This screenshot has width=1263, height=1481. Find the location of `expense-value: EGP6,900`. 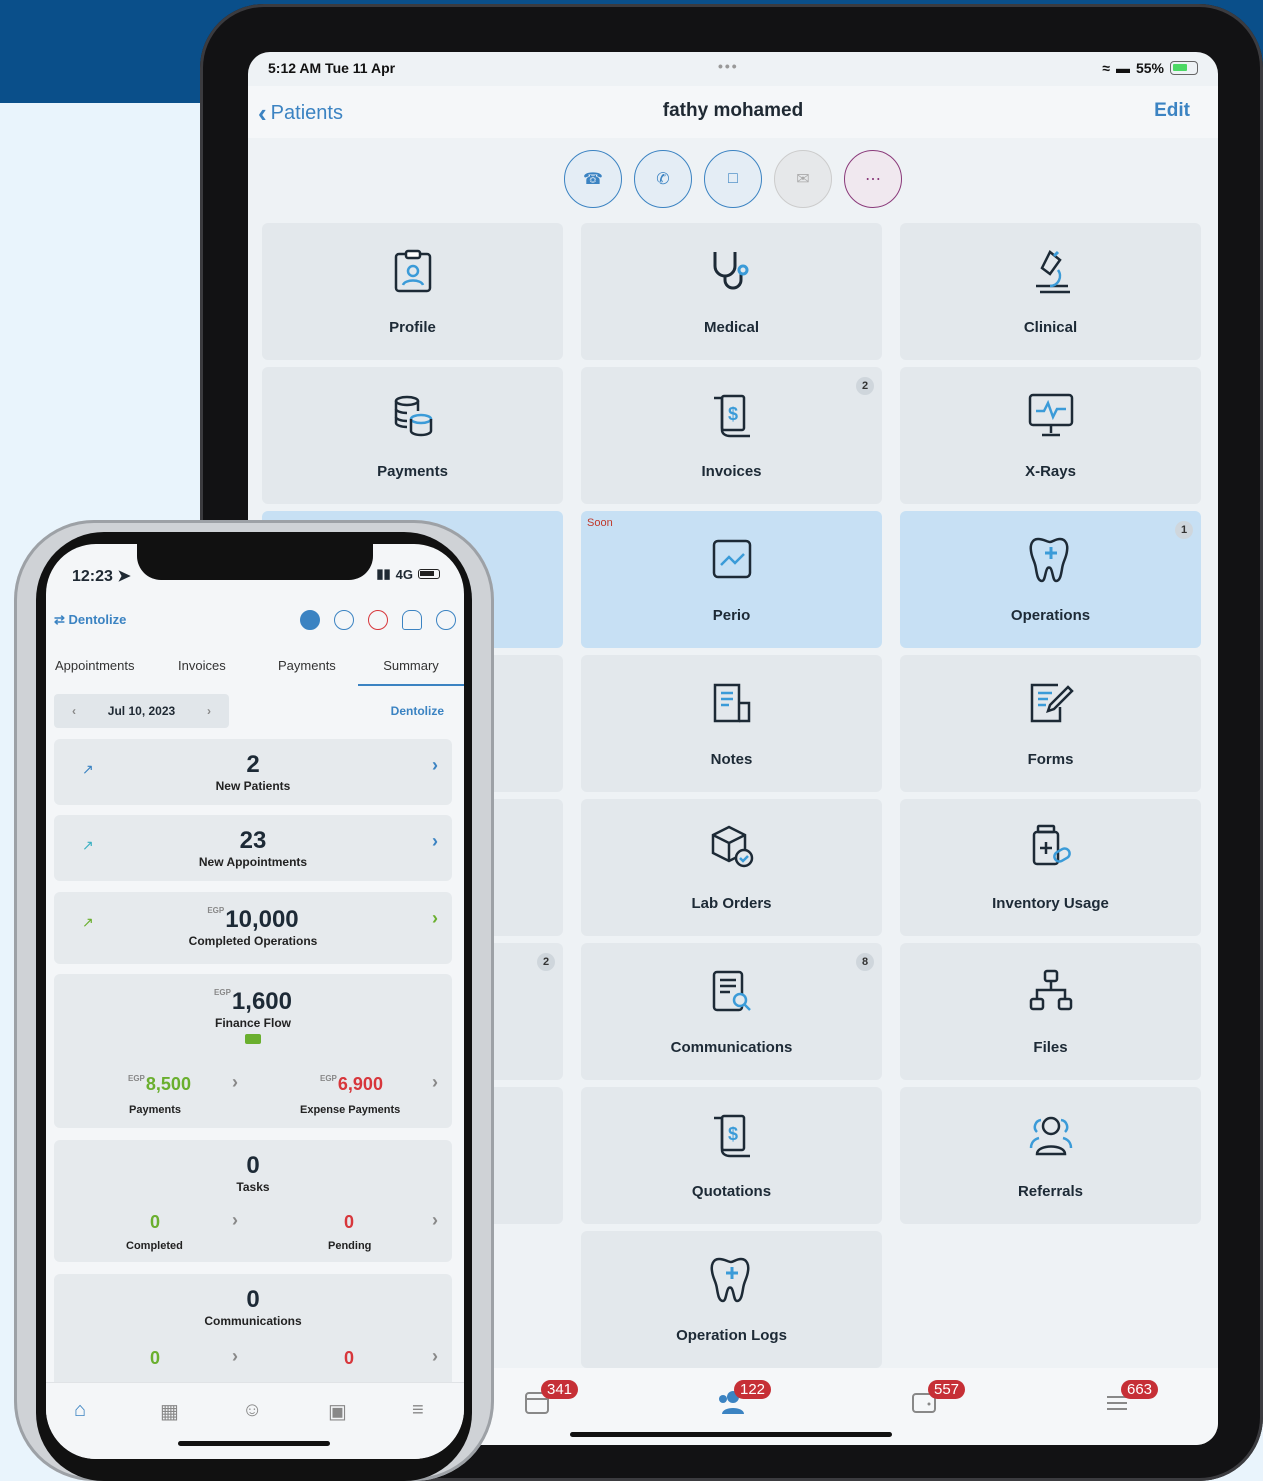

expense-value: EGP6,900 is located at coordinates (351, 1084).